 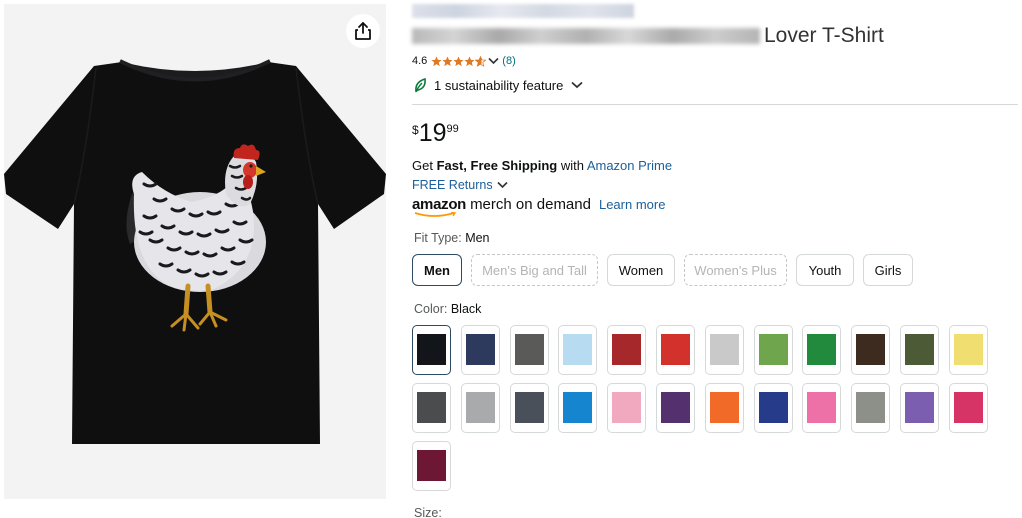 I want to click on share-icon, so click(x=363, y=31).